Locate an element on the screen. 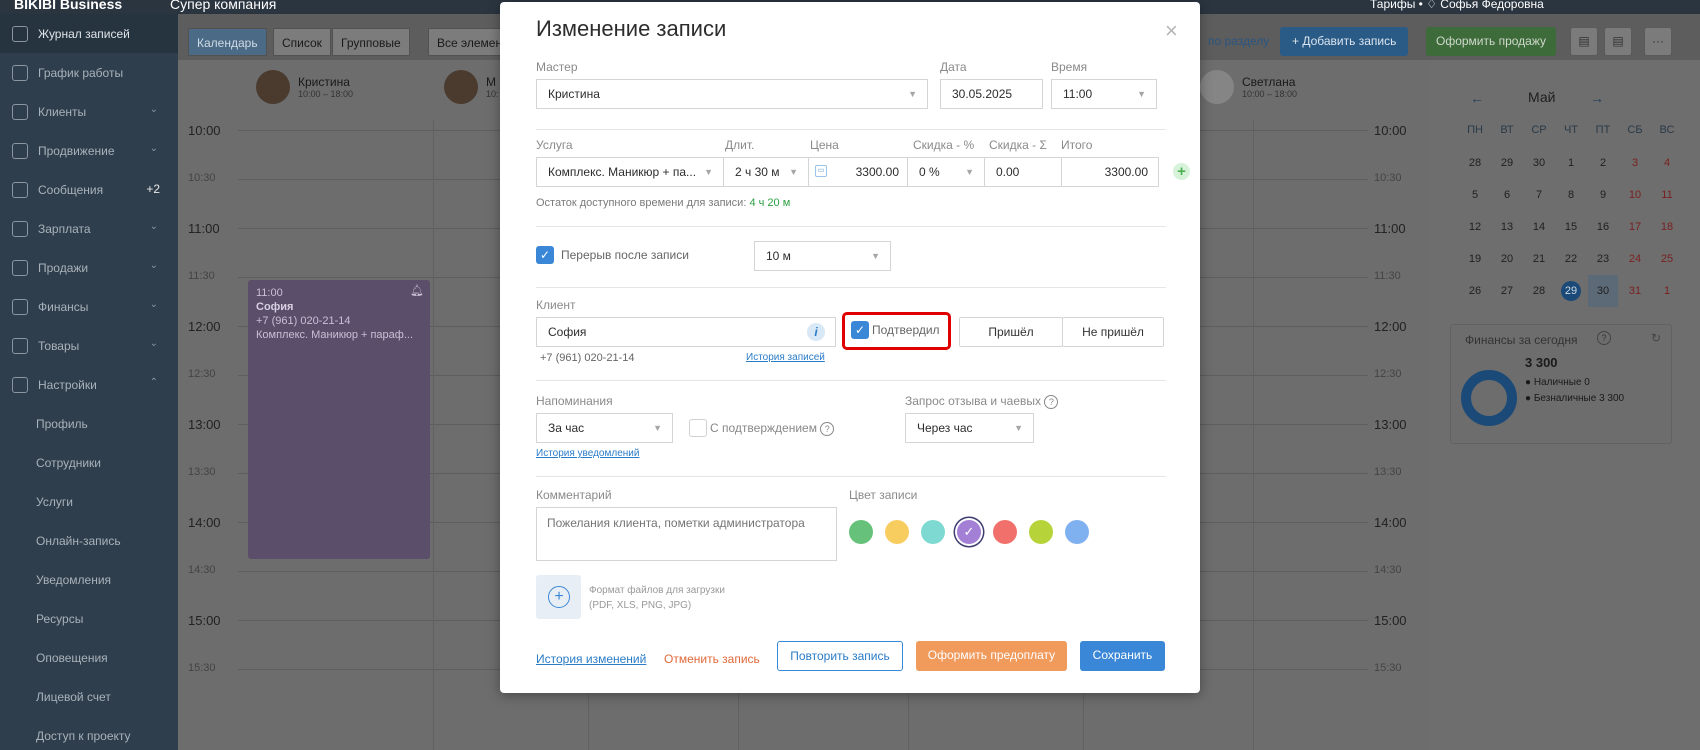 The width and height of the screenshot is (1700, 750). sidebar-item: Продвижение ⌄ is located at coordinates (89, 150).